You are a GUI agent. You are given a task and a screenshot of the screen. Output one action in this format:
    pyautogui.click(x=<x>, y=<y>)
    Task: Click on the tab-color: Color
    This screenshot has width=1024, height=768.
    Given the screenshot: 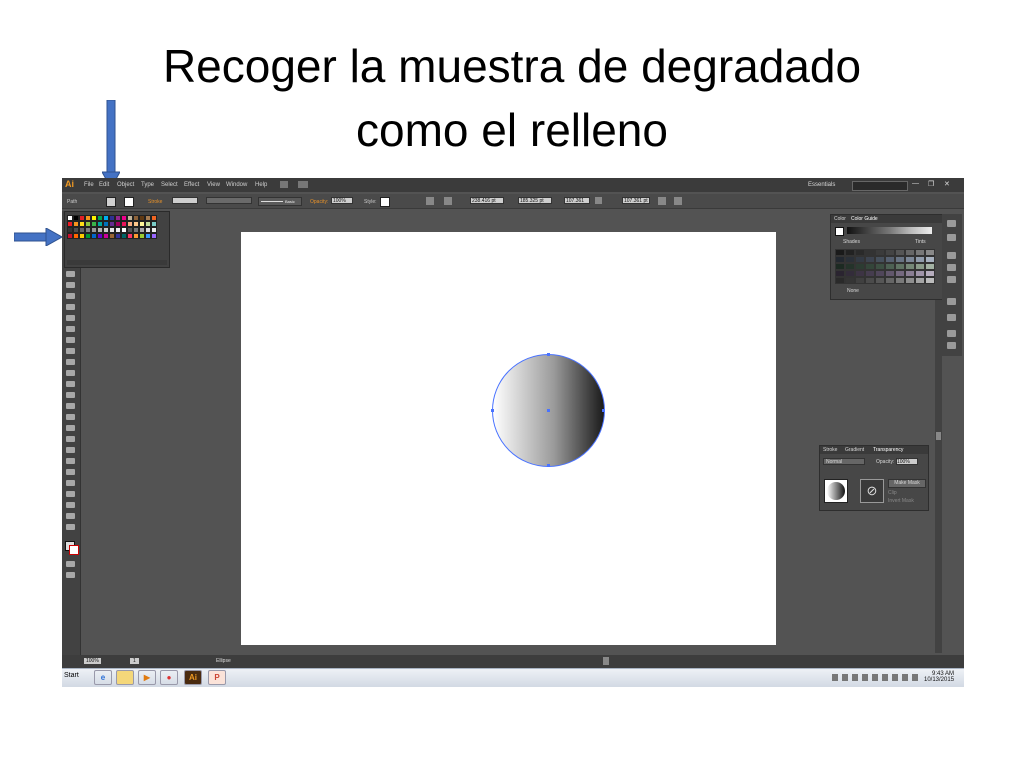 What is the action you would take?
    pyautogui.click(x=840, y=219)
    